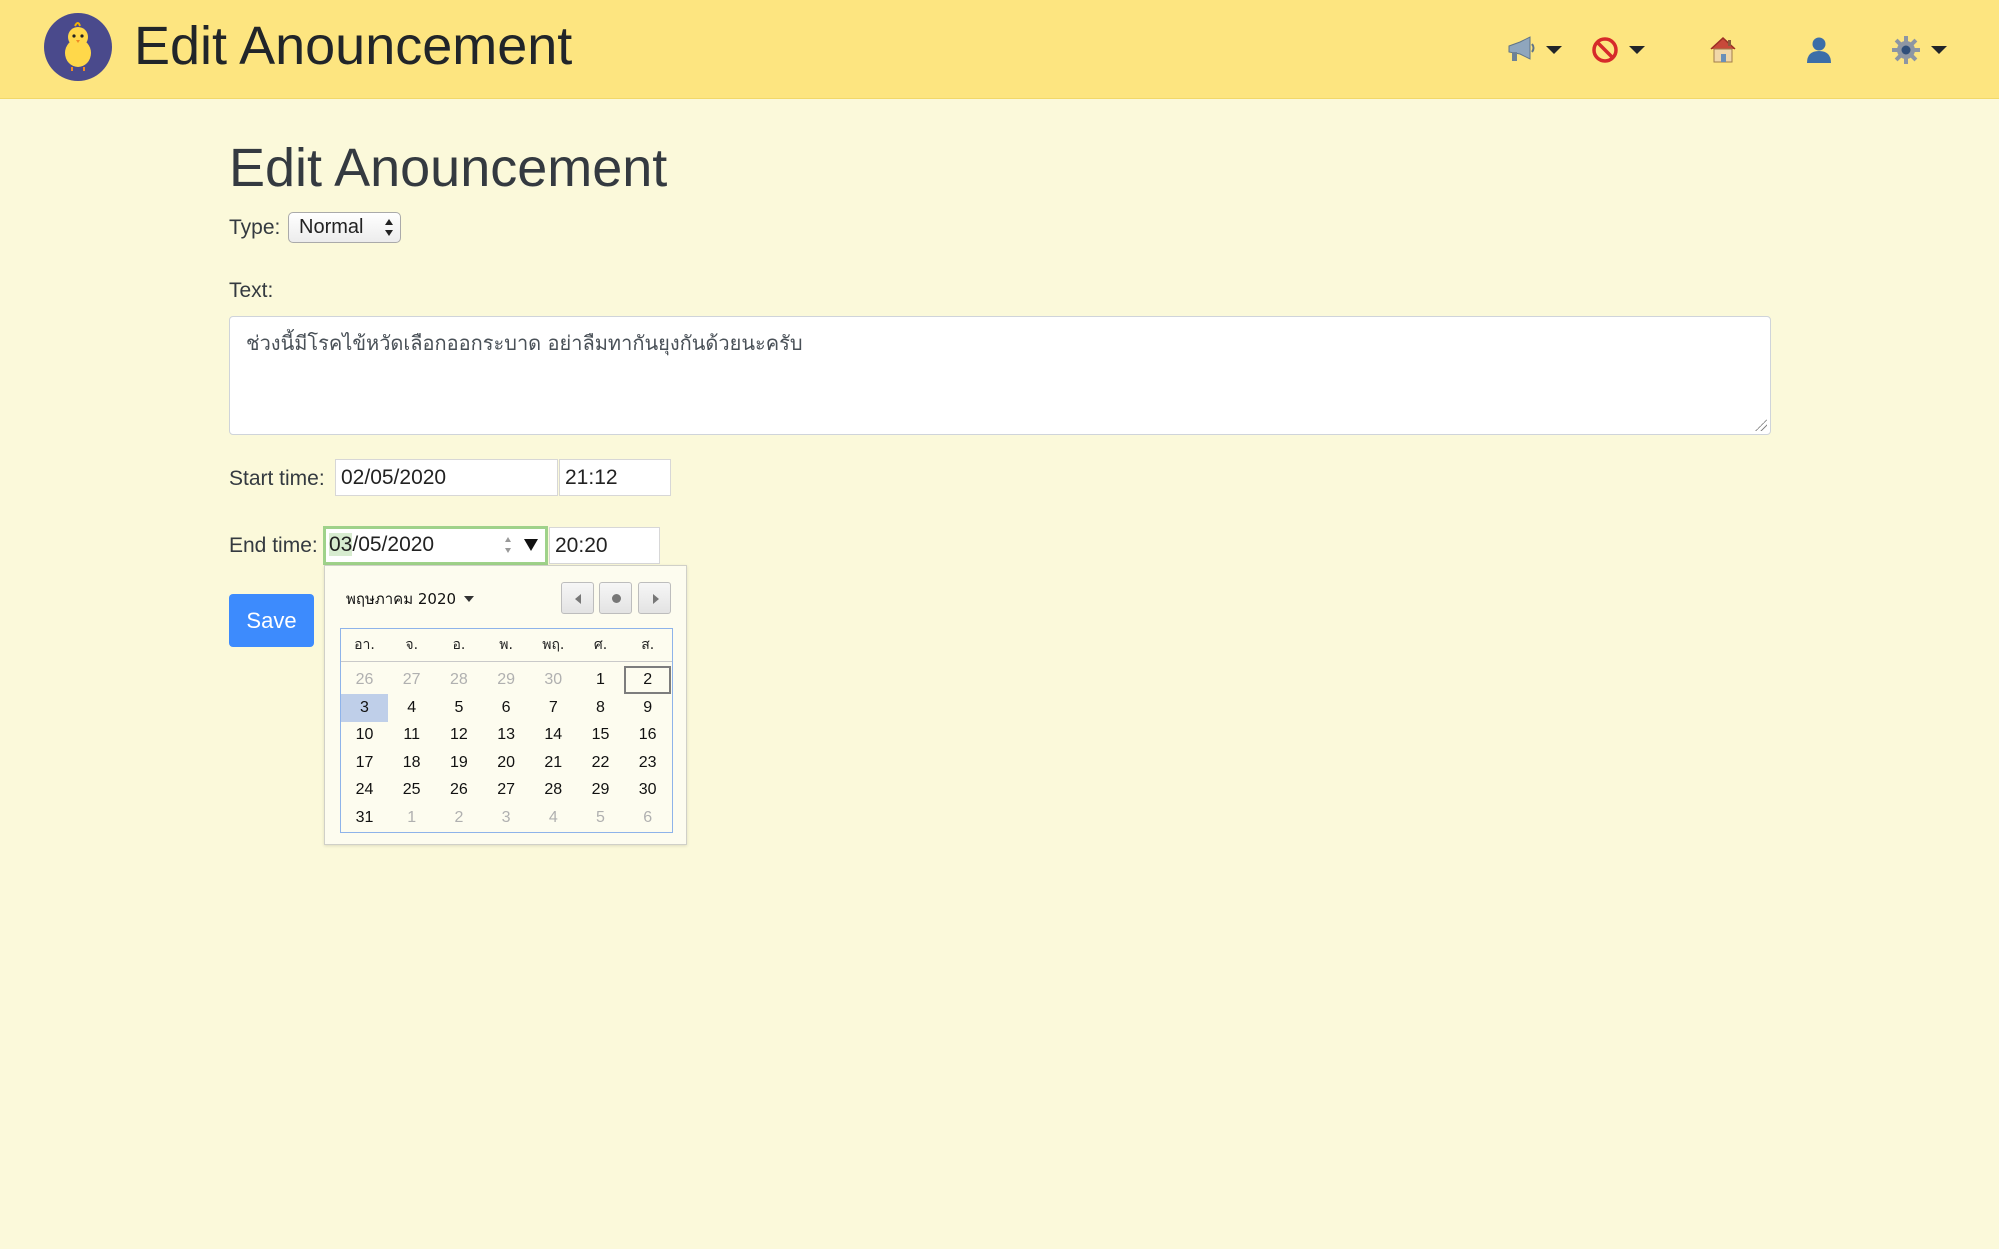 This screenshot has width=1999, height=1249. I want to click on calendar-day: 16, so click(647, 735).